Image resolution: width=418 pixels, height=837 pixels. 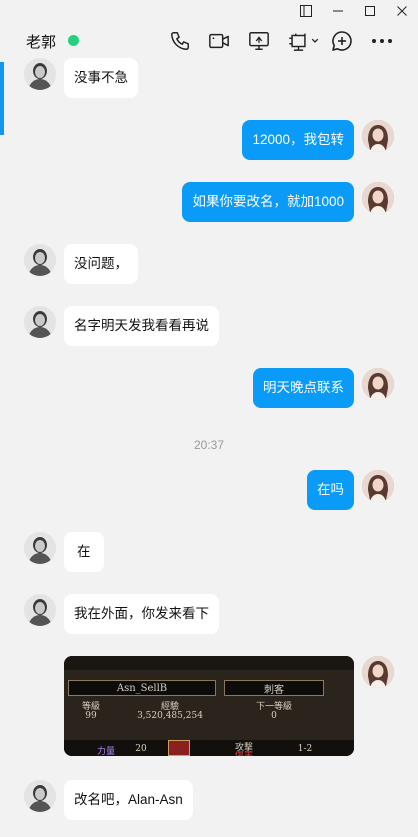 I want to click on contact-name: 老郭, so click(x=41, y=41).